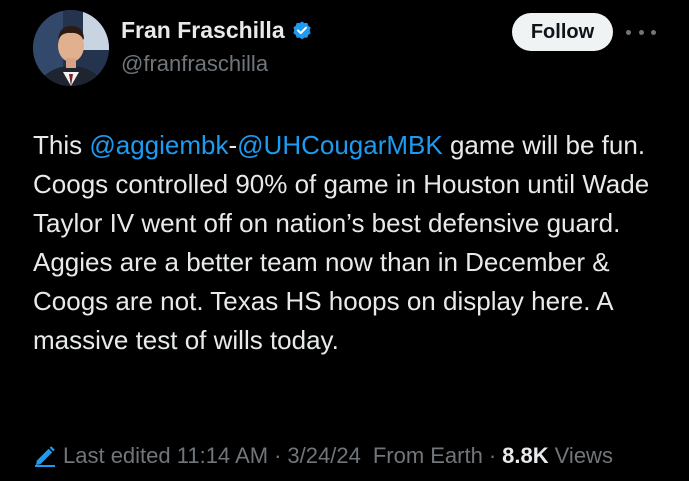  I want to click on more-horizontal-icon, so click(641, 32).